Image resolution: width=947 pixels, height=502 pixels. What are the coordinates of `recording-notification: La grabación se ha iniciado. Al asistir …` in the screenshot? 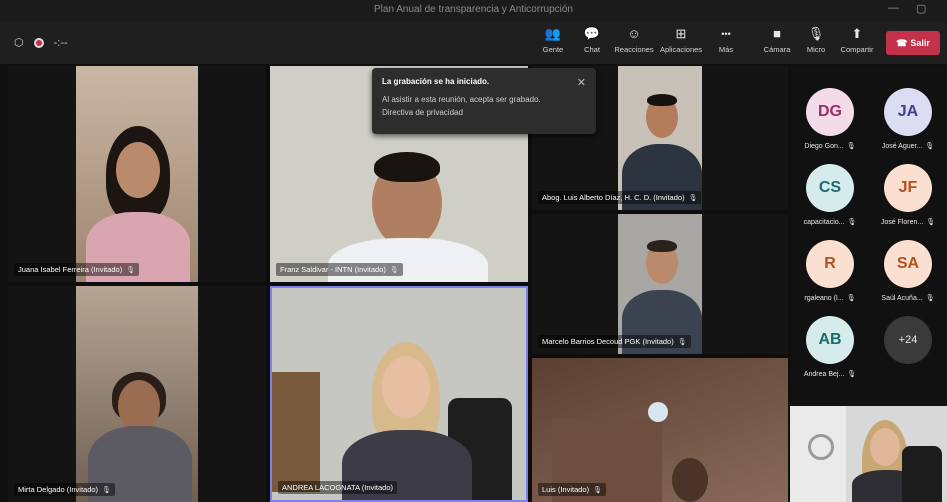 It's located at (484, 101).